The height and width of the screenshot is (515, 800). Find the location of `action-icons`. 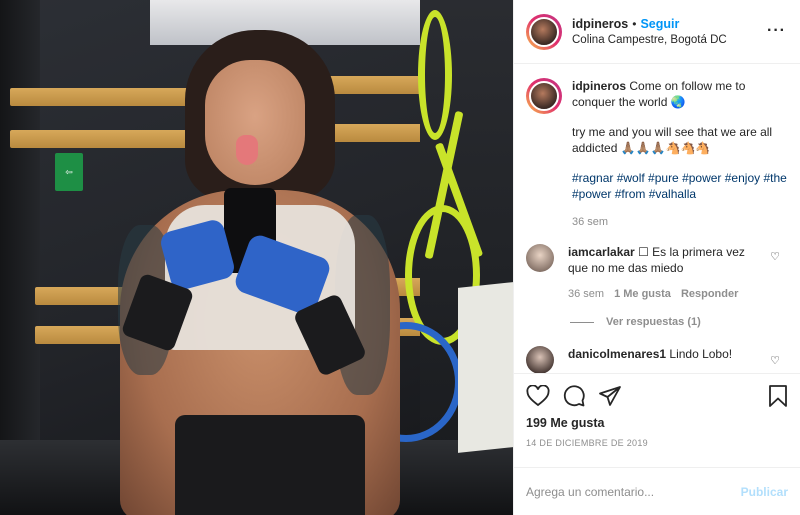

action-icons is located at coordinates (657, 396).